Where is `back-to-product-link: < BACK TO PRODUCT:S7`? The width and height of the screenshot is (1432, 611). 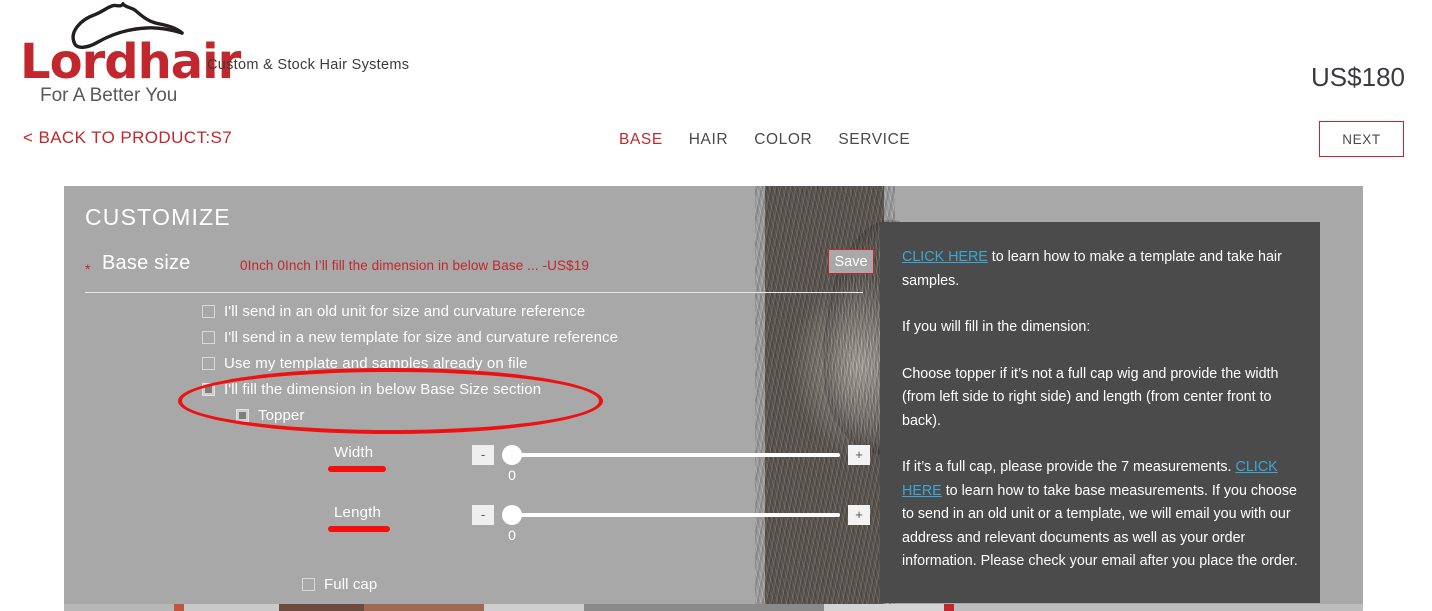
back-to-product-link: < BACK TO PRODUCT:S7 is located at coordinates (127, 138).